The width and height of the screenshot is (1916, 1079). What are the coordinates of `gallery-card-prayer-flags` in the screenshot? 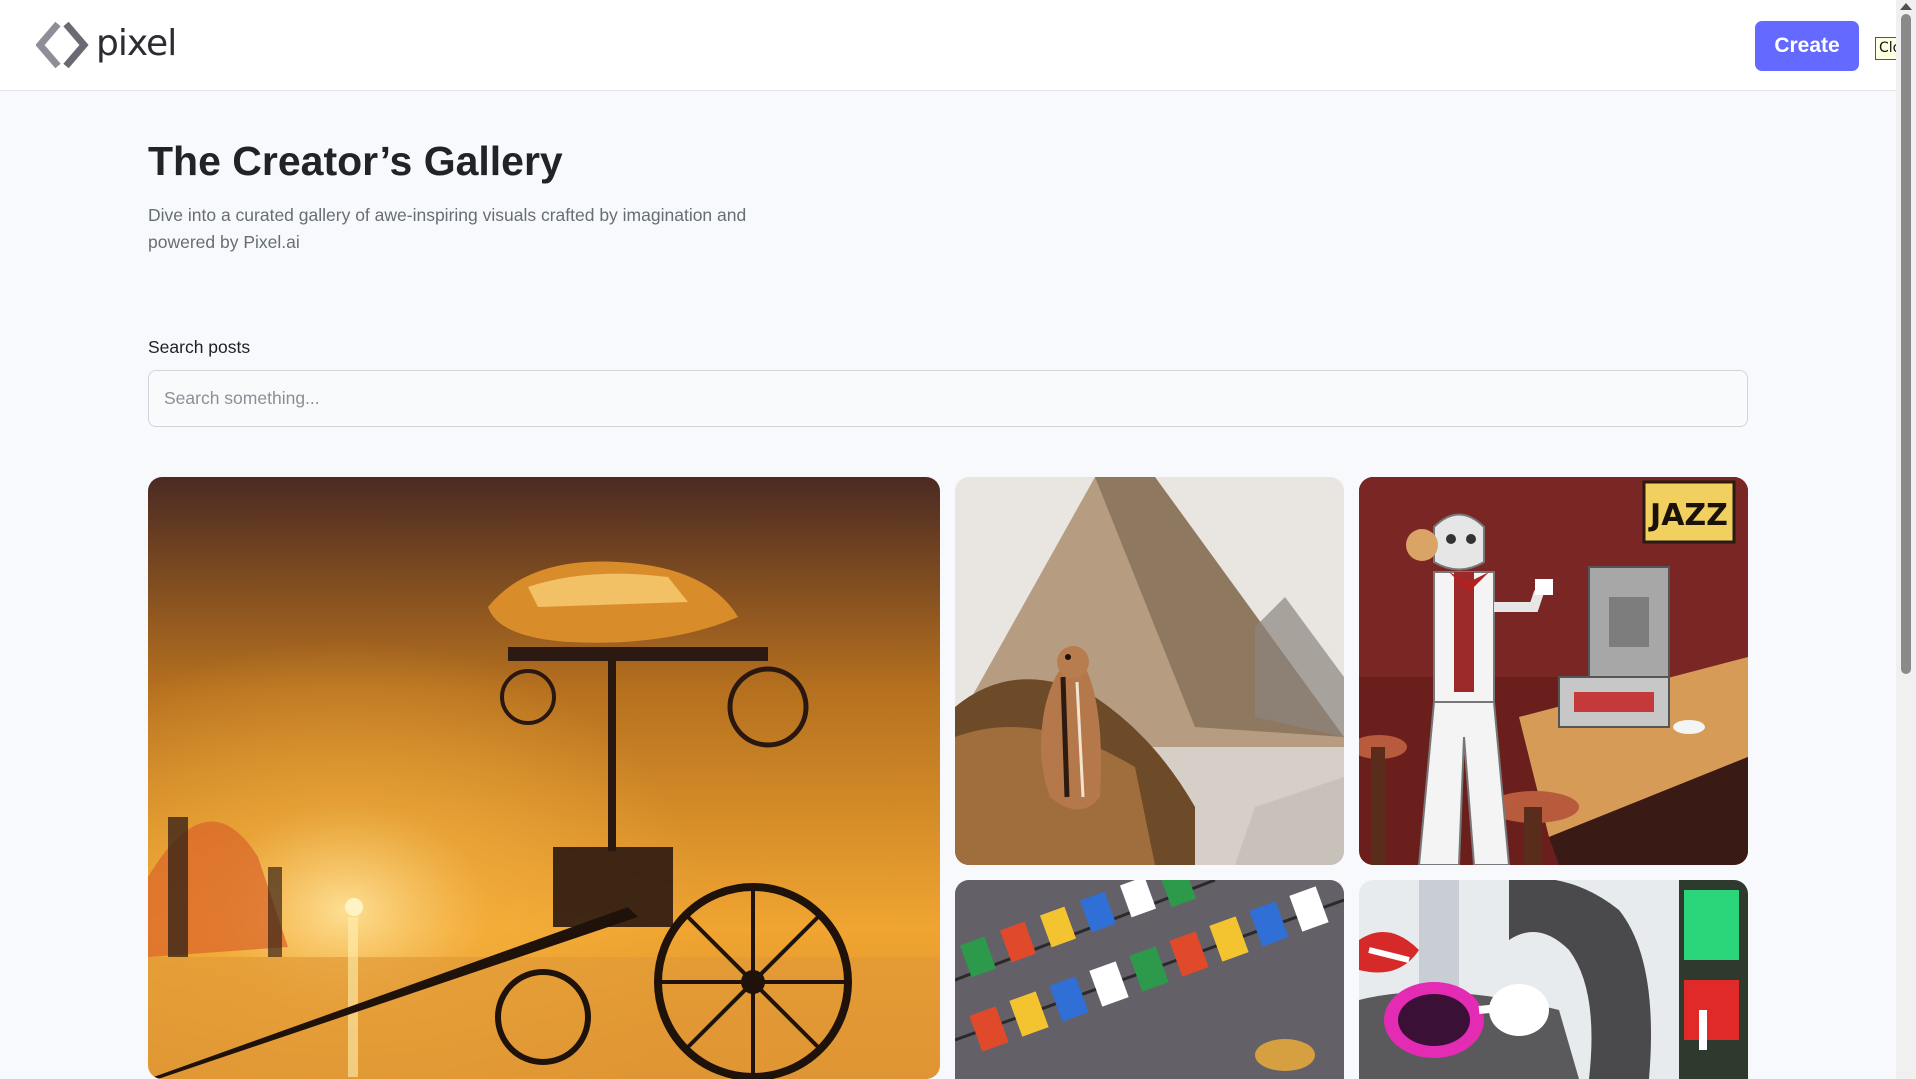 It's located at (1149, 979).